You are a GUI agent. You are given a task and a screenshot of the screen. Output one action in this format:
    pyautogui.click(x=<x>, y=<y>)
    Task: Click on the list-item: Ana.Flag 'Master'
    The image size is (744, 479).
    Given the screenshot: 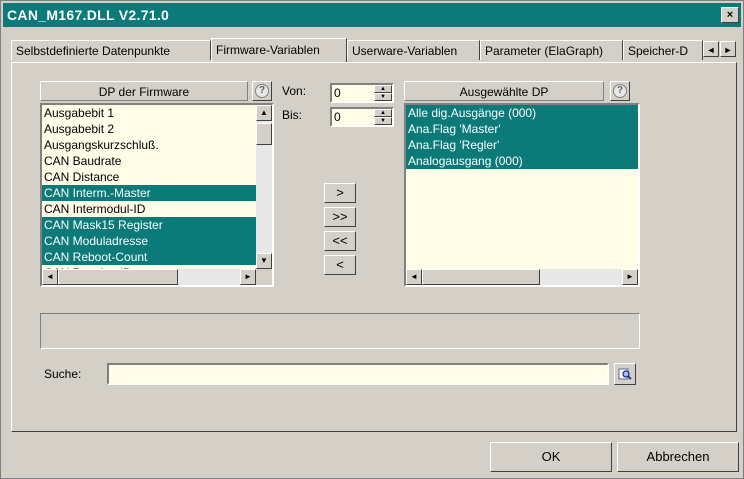 What is the action you would take?
    pyautogui.click(x=522, y=129)
    